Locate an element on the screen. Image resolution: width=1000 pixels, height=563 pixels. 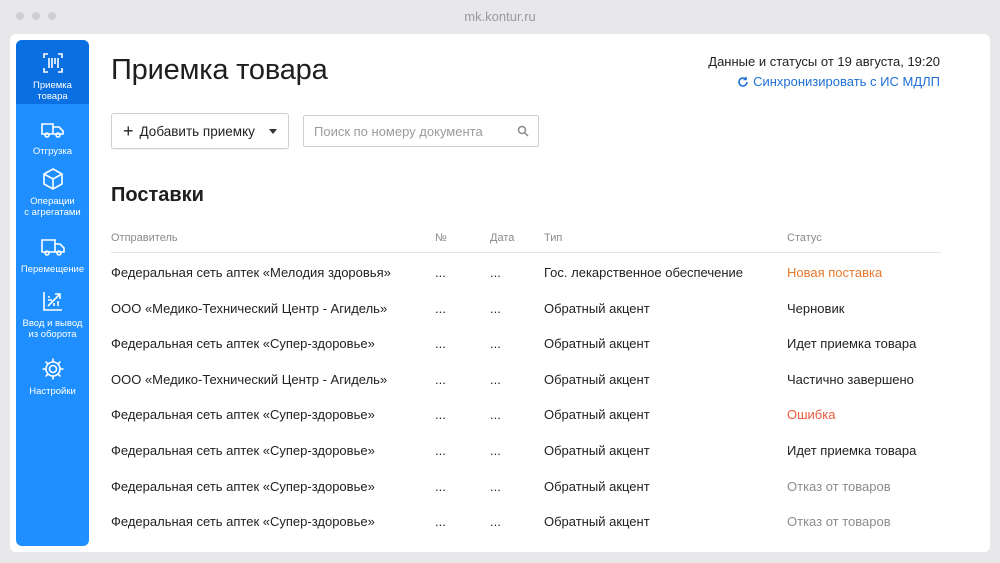
row-status: Новая поставка is located at coordinates (835, 272).